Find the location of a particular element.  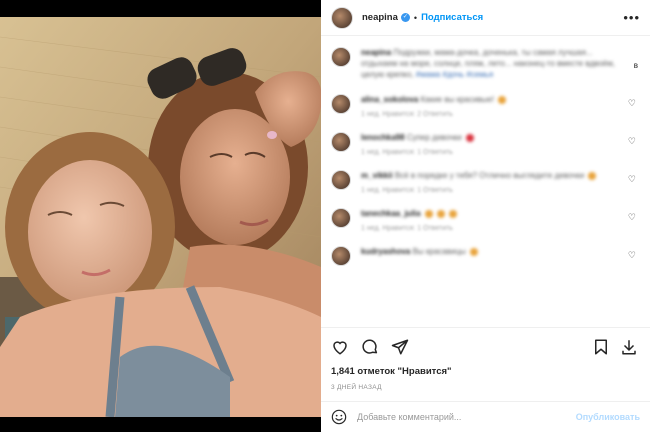

download-icon is located at coordinates (630, 348).